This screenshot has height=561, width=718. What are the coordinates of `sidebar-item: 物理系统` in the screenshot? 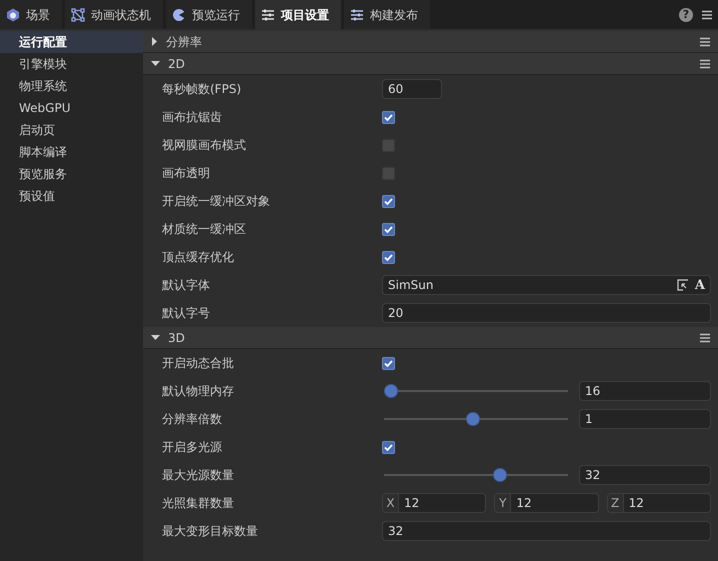 It's located at (71, 86).